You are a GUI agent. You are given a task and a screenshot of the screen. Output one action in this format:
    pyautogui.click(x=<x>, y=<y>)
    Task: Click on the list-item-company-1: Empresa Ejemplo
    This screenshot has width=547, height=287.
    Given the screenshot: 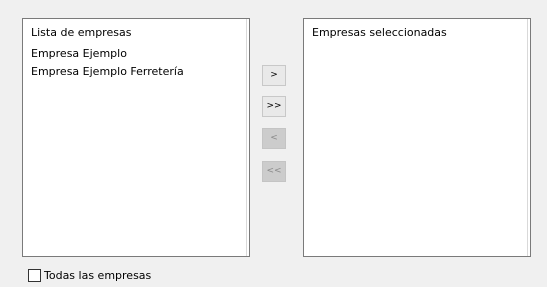 What is the action you would take?
    pyautogui.click(x=79, y=53)
    